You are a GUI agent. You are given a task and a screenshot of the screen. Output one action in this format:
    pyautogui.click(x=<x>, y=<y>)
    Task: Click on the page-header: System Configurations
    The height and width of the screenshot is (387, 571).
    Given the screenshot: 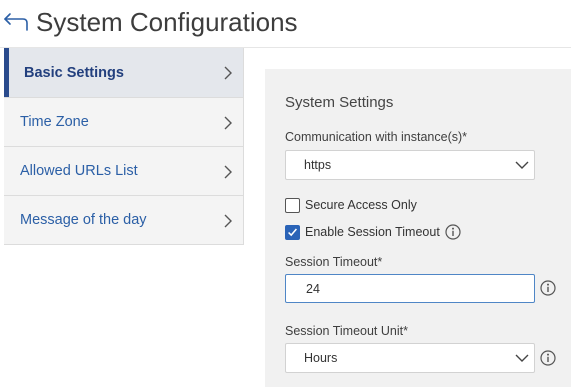 What is the action you would take?
    pyautogui.click(x=285, y=23)
    